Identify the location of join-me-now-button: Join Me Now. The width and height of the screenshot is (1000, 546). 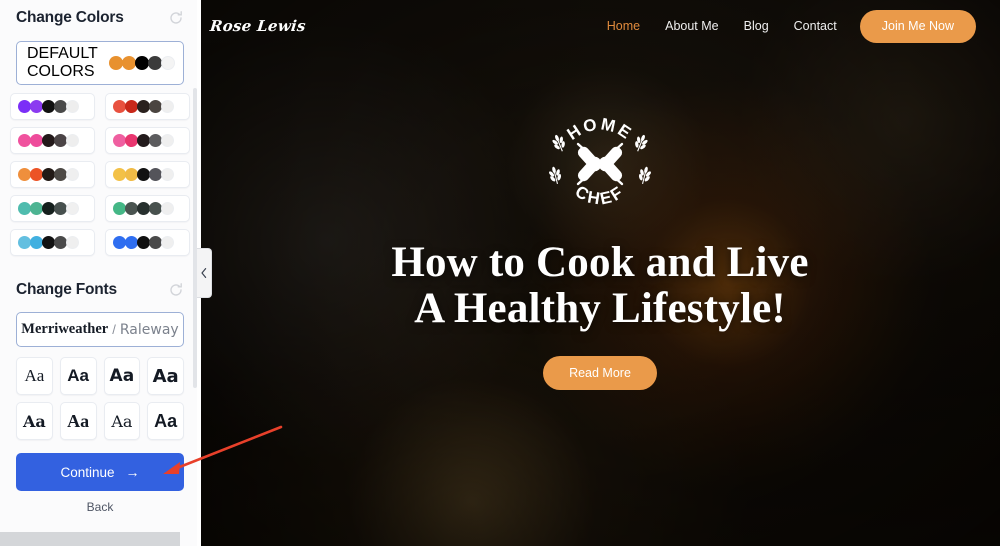
(917, 26).